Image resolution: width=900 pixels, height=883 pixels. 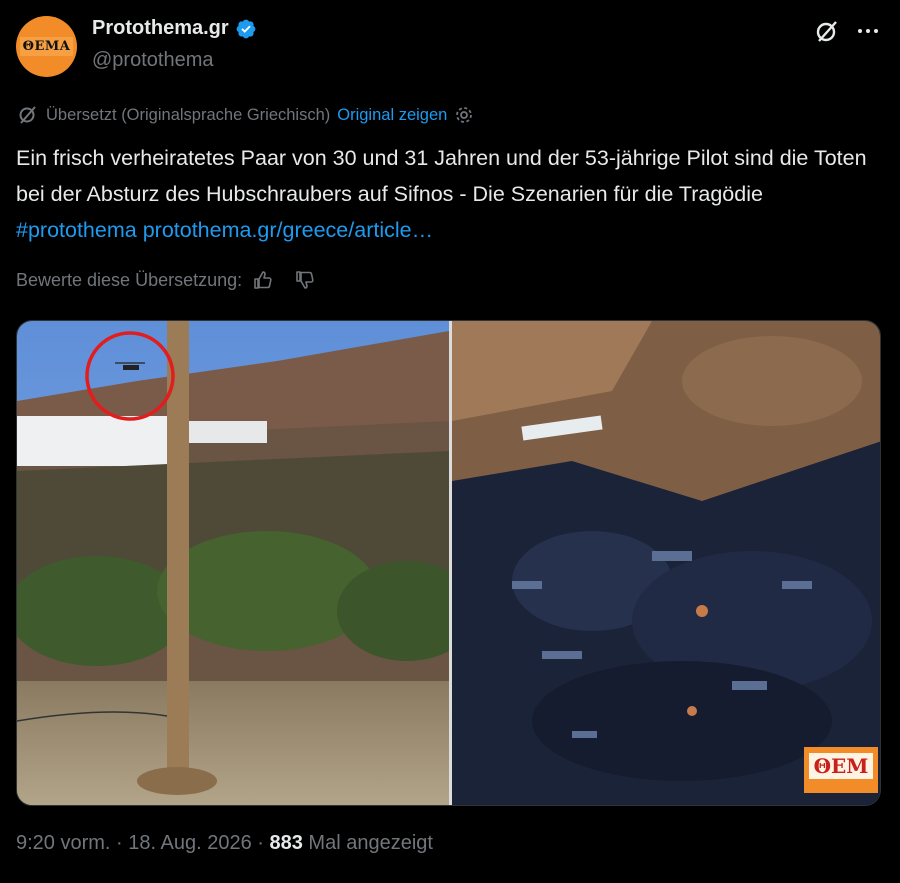 I want to click on avatar-logo-text: ΘΕΜΑ, so click(x=46, y=46).